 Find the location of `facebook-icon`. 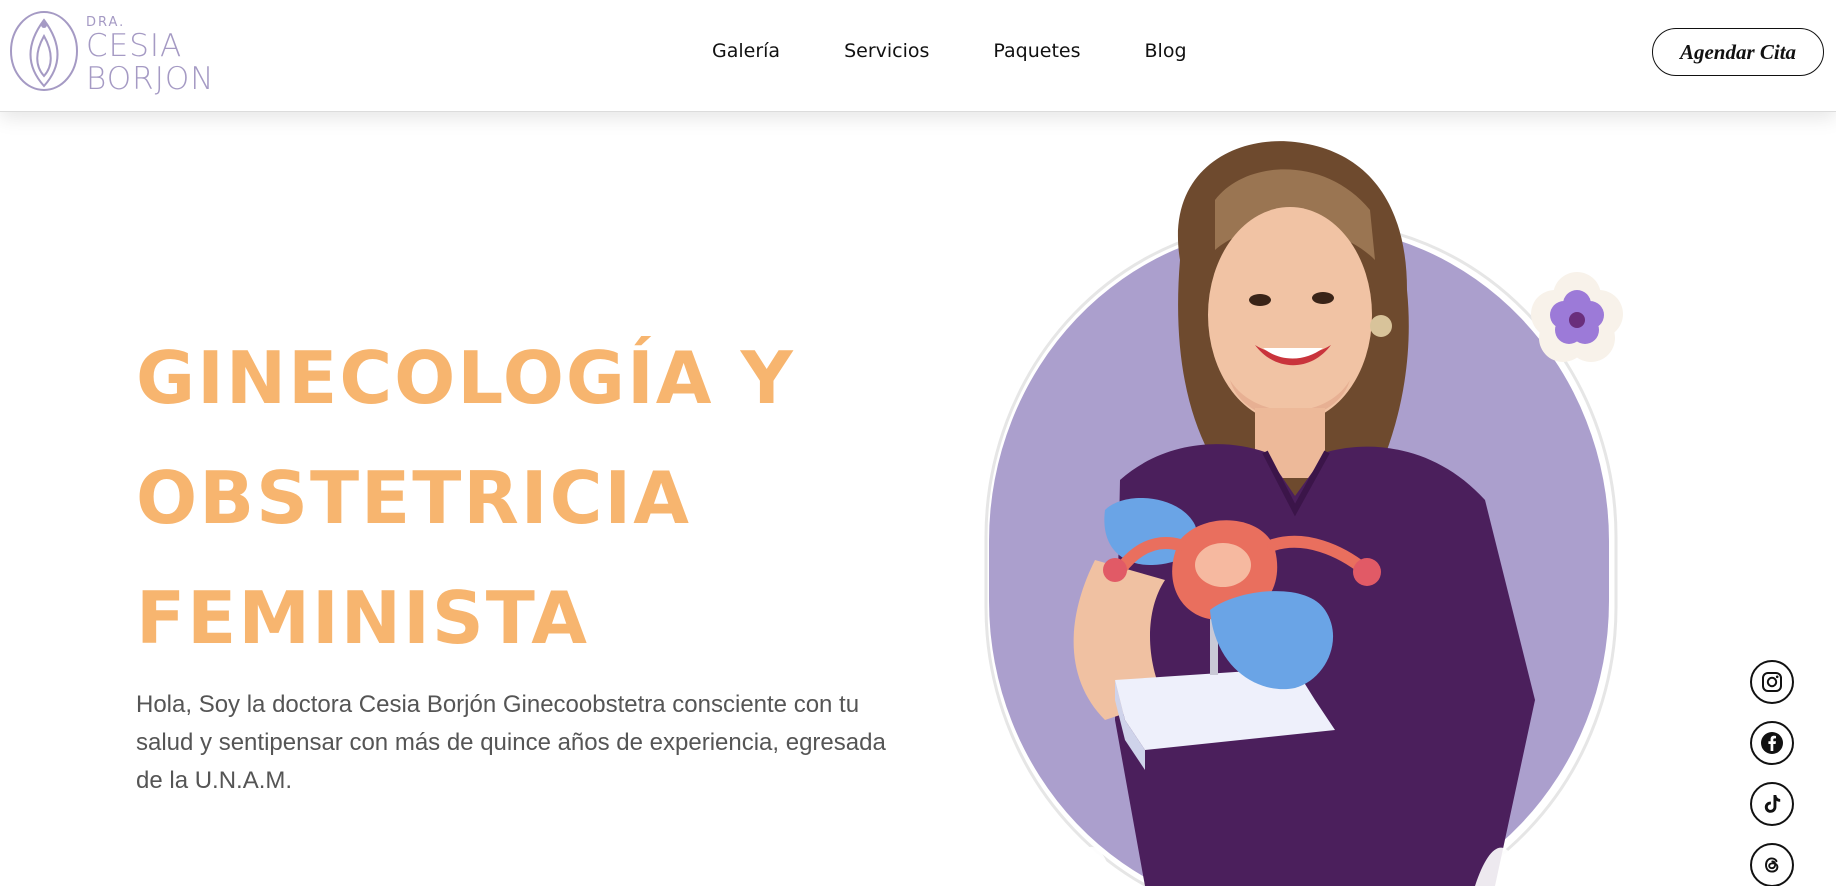

facebook-icon is located at coordinates (1772, 743).